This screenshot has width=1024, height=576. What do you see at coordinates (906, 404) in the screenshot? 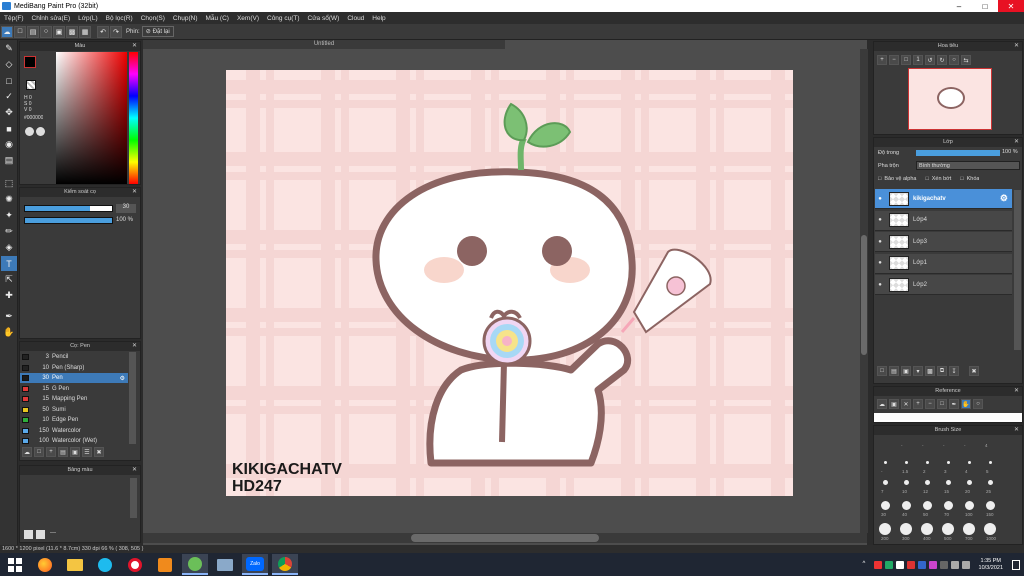
I see `close-reference-icon: ✕` at bounding box center [906, 404].